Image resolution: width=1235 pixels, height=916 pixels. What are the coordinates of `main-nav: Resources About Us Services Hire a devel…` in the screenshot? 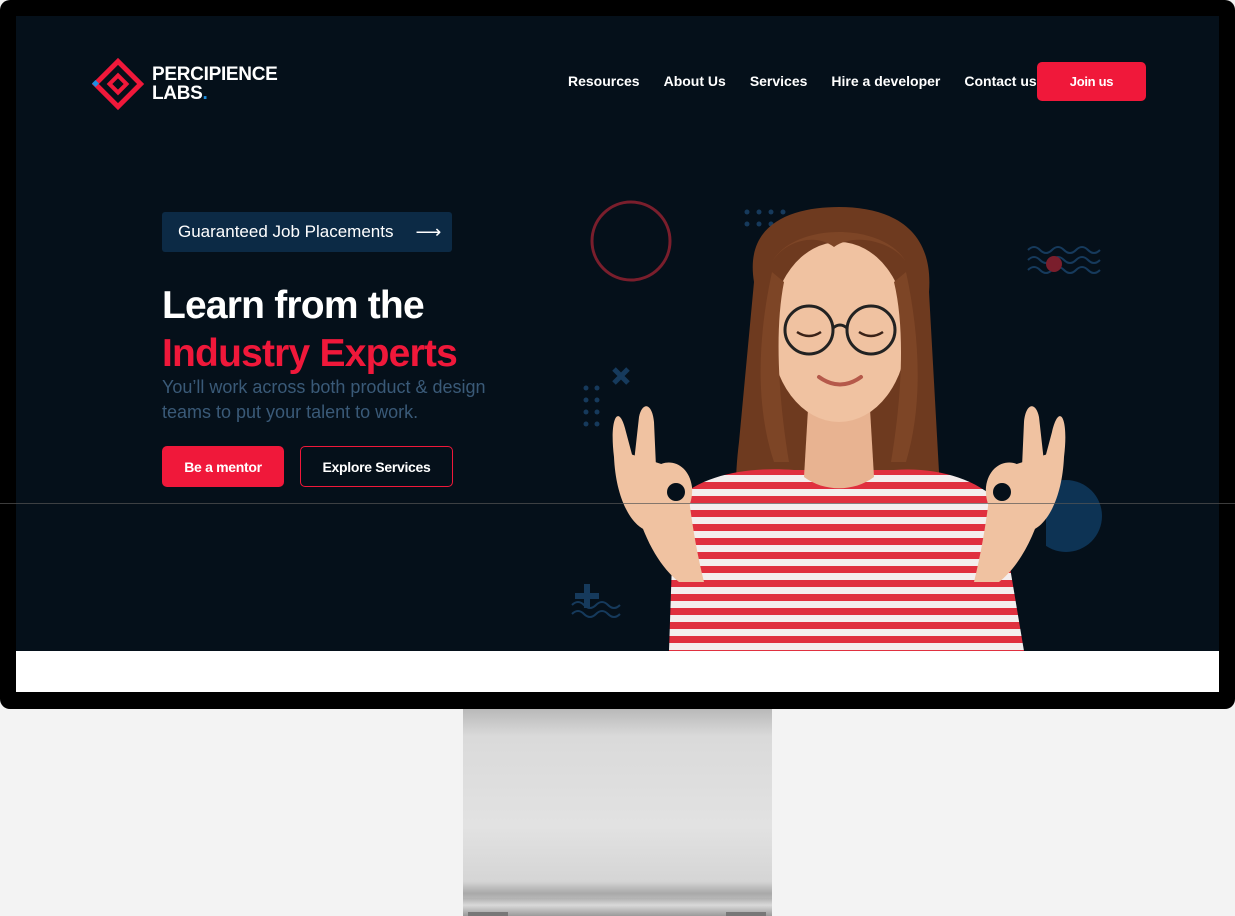 It's located at (814, 81).